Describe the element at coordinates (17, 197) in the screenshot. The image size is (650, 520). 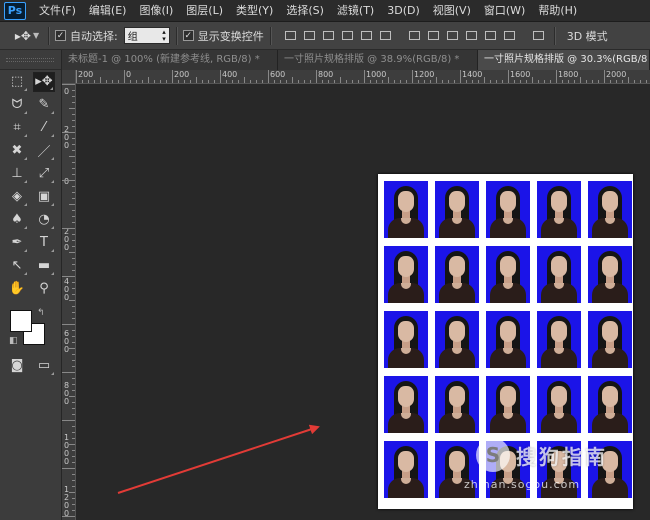
I see `eraser-tool-icon: ◈` at that location.